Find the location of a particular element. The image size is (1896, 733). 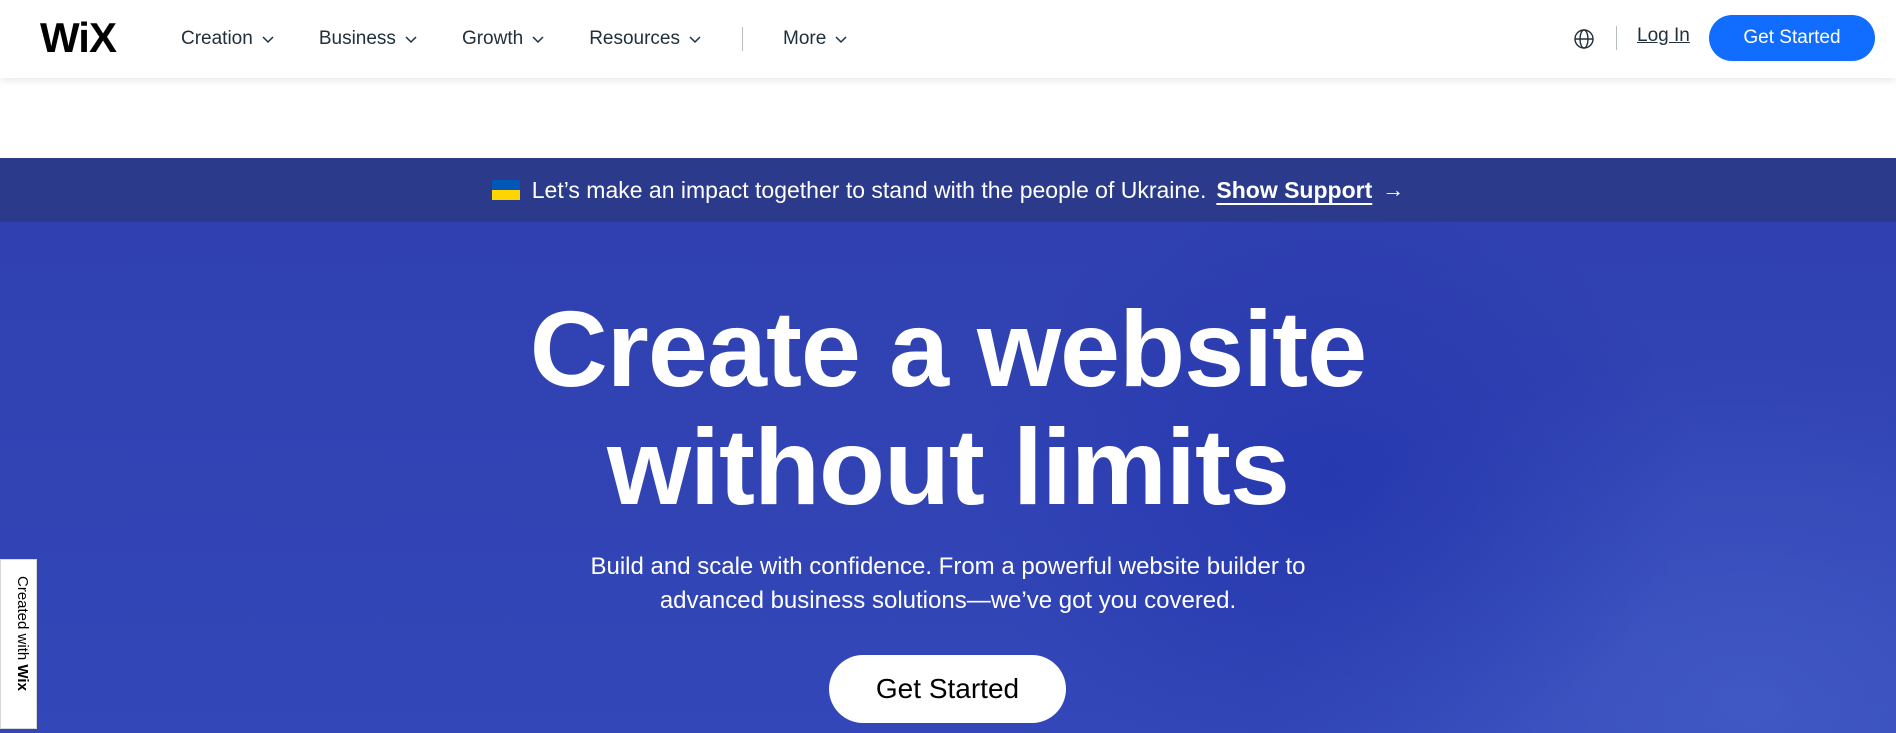

arrow-right-icon: → is located at coordinates (1393, 190).